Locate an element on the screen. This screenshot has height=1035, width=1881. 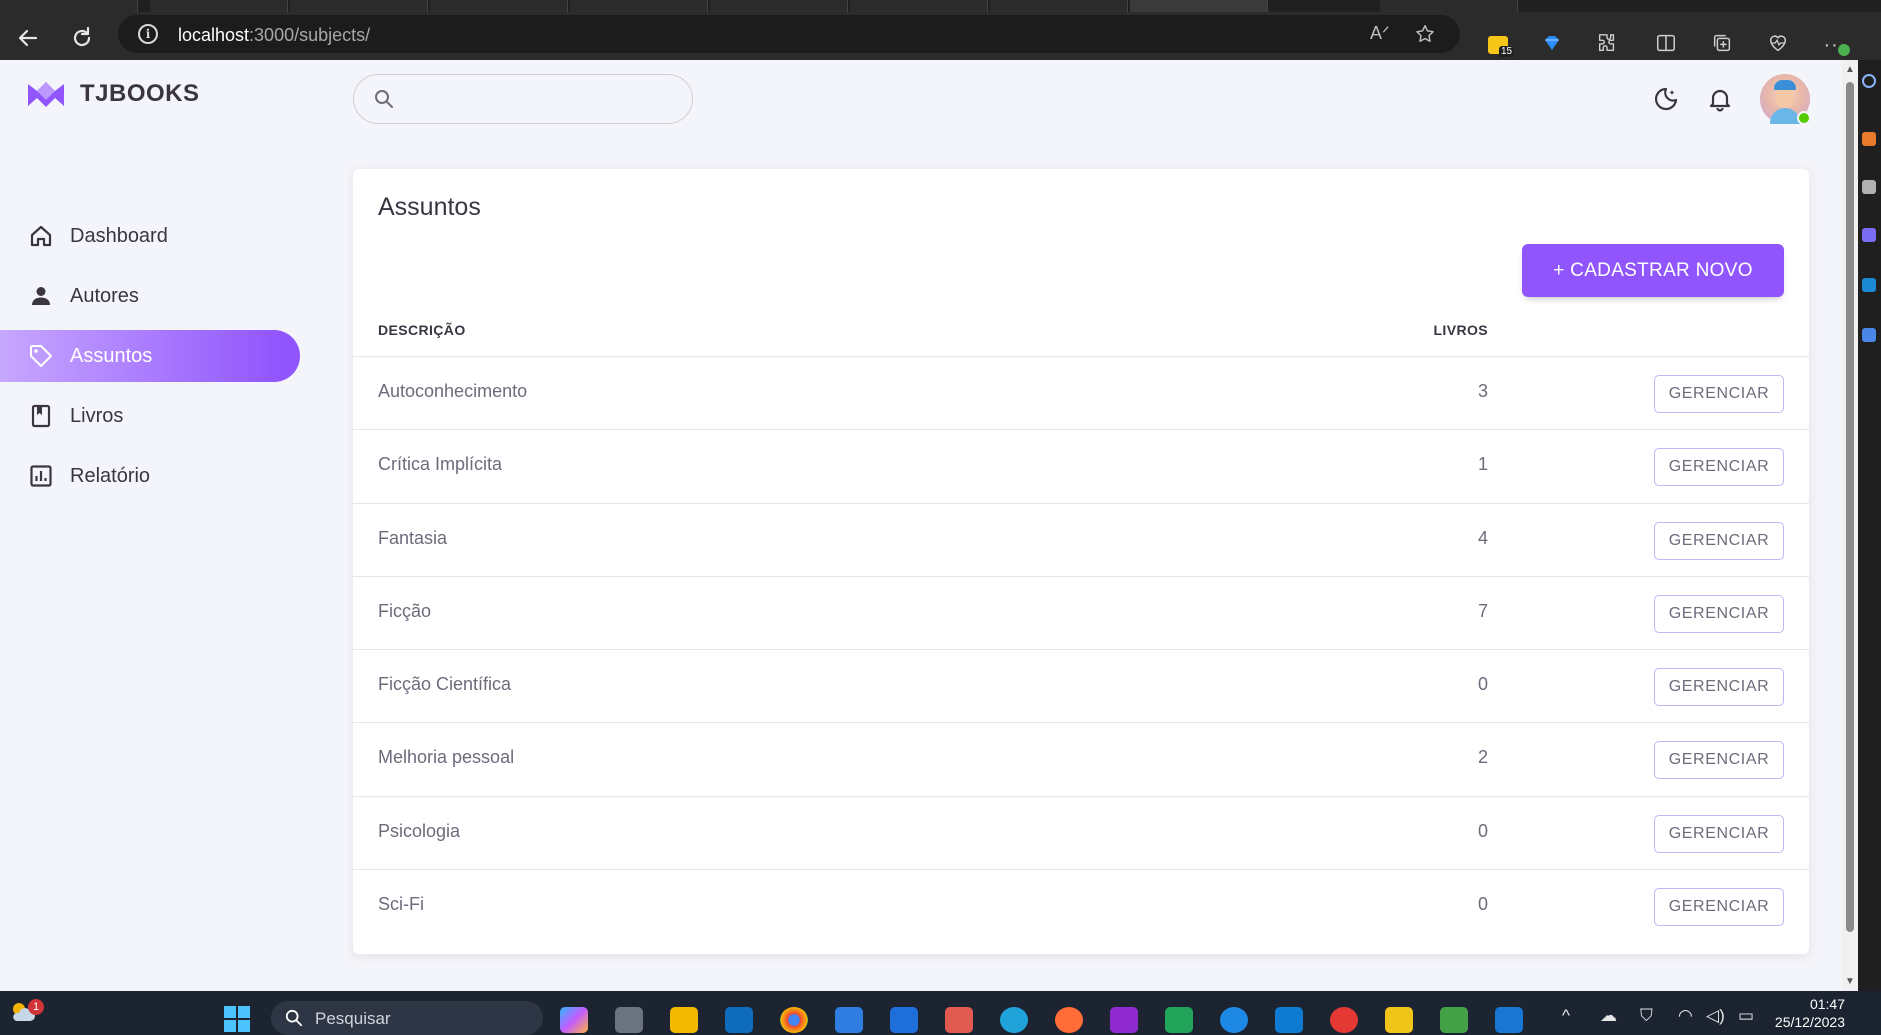
defender-icon: ⛉ is located at coordinates (1646, 1016).